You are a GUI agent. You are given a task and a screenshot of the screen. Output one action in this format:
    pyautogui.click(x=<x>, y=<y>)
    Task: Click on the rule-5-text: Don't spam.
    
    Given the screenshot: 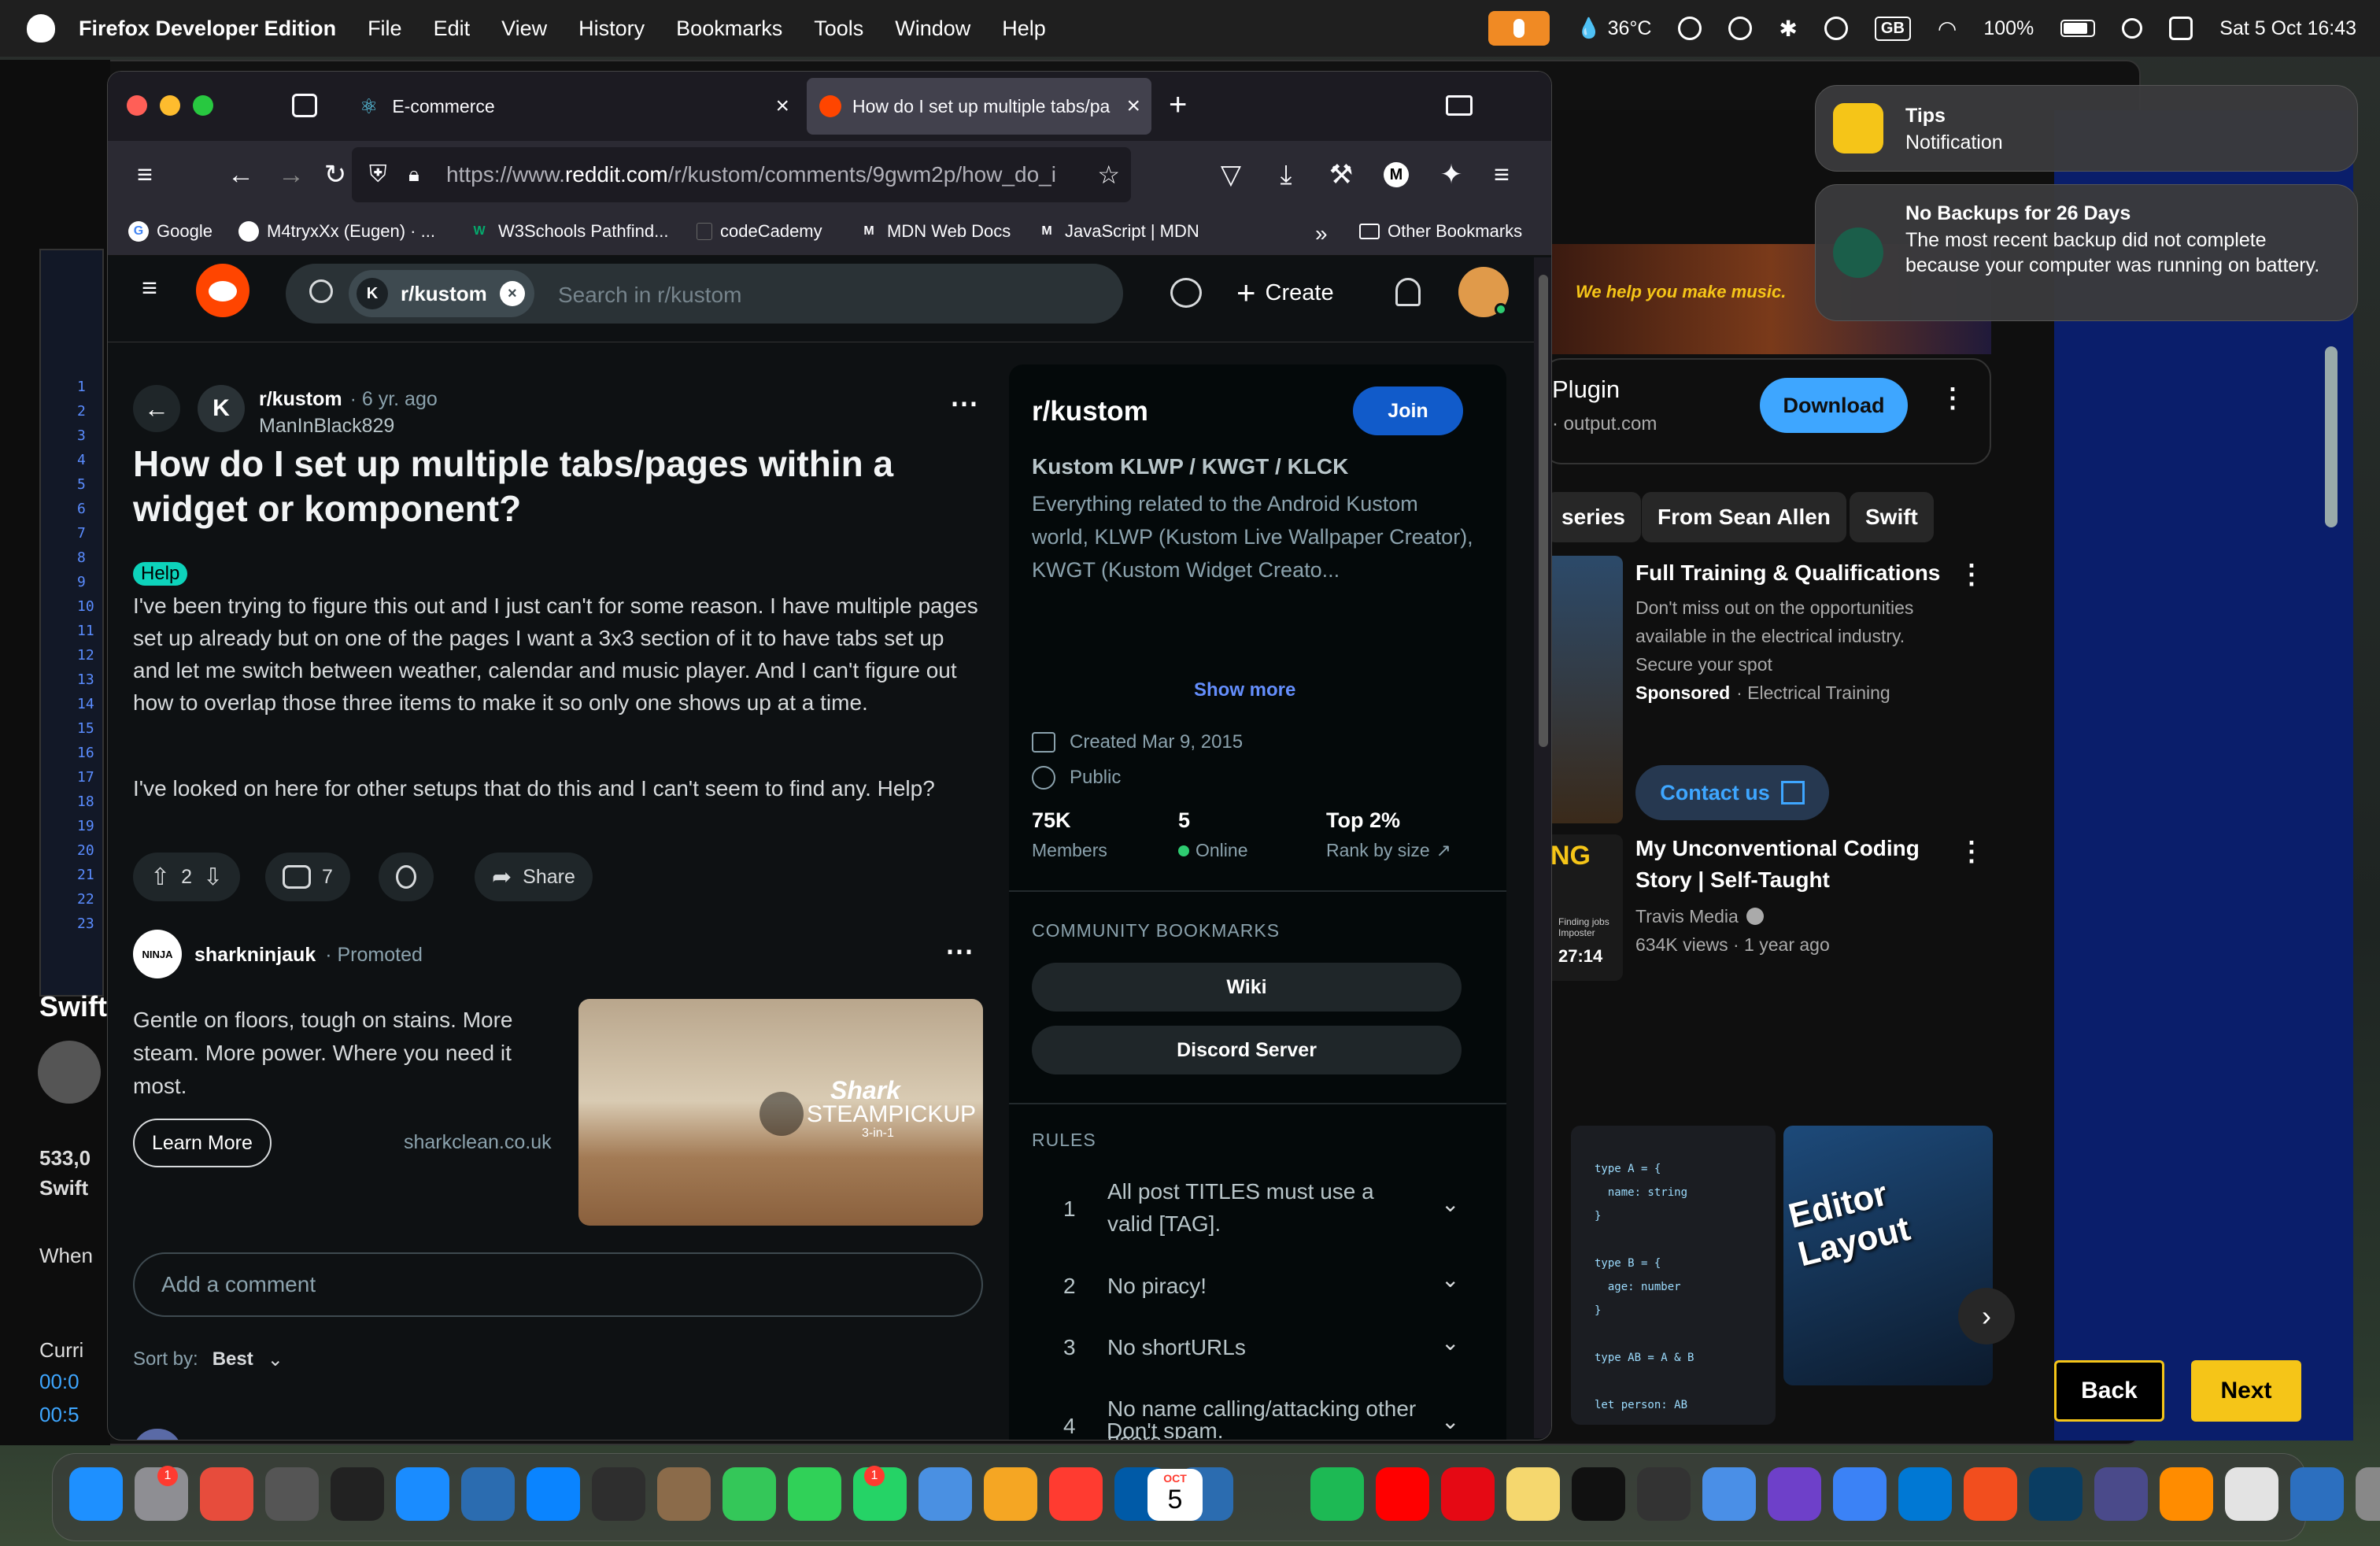 What is the action you would take?
    pyautogui.click(x=1165, y=1428)
    